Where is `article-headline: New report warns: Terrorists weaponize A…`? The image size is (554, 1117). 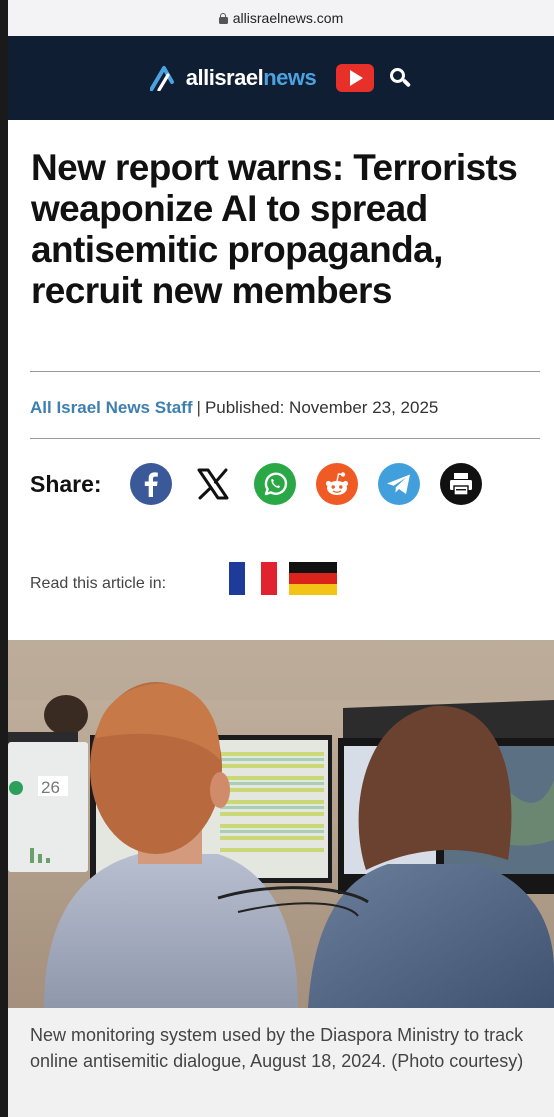 article-headline: New report warns: Terrorists weaponize A… is located at coordinates (274, 229).